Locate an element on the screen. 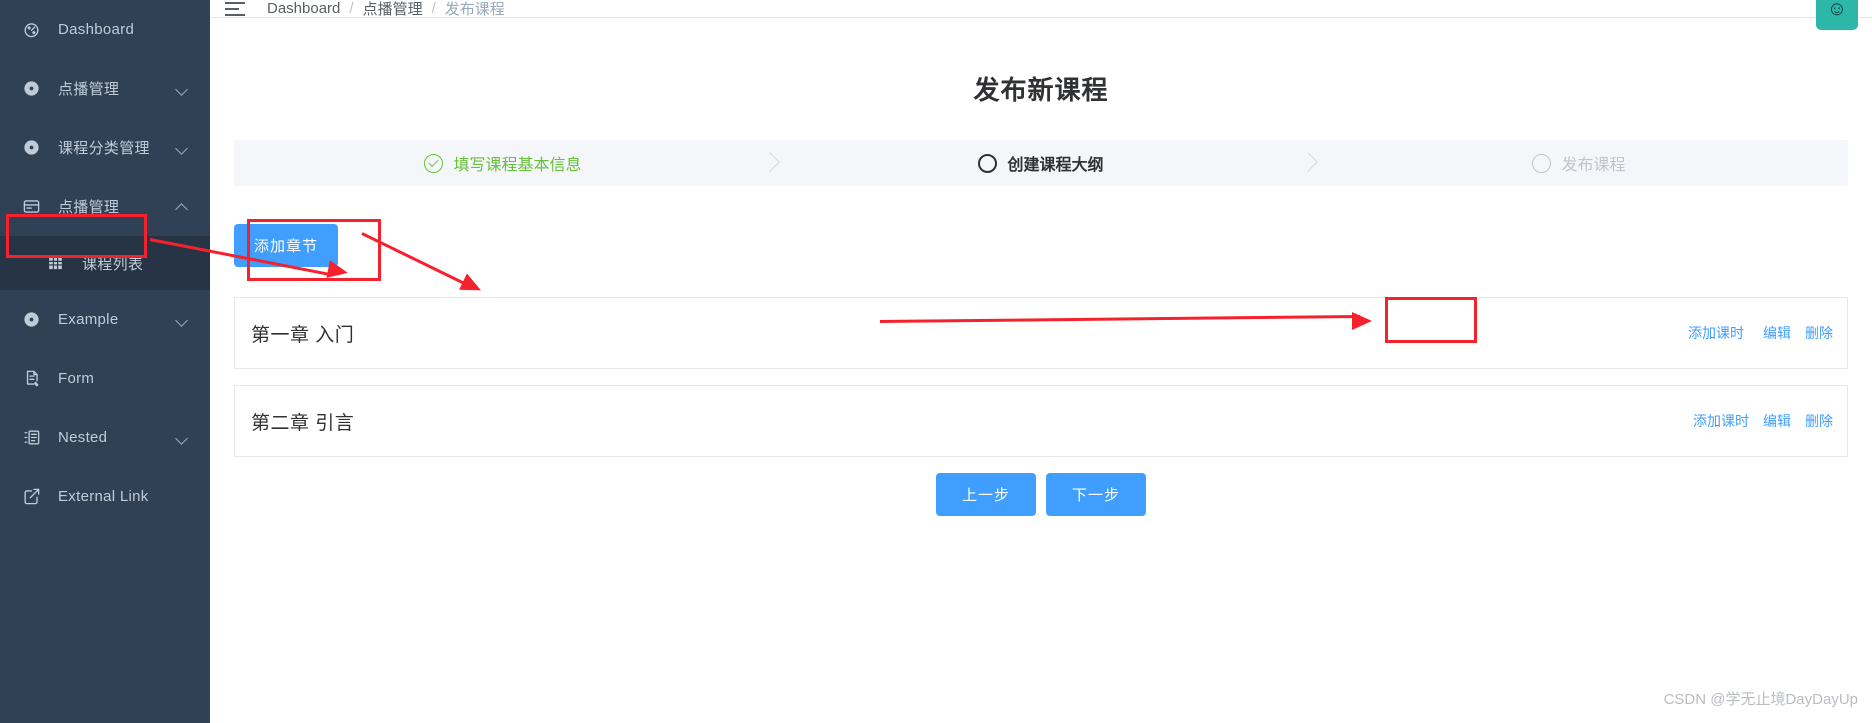 This screenshot has height=723, width=1872. table-icon is located at coordinates (55, 263).